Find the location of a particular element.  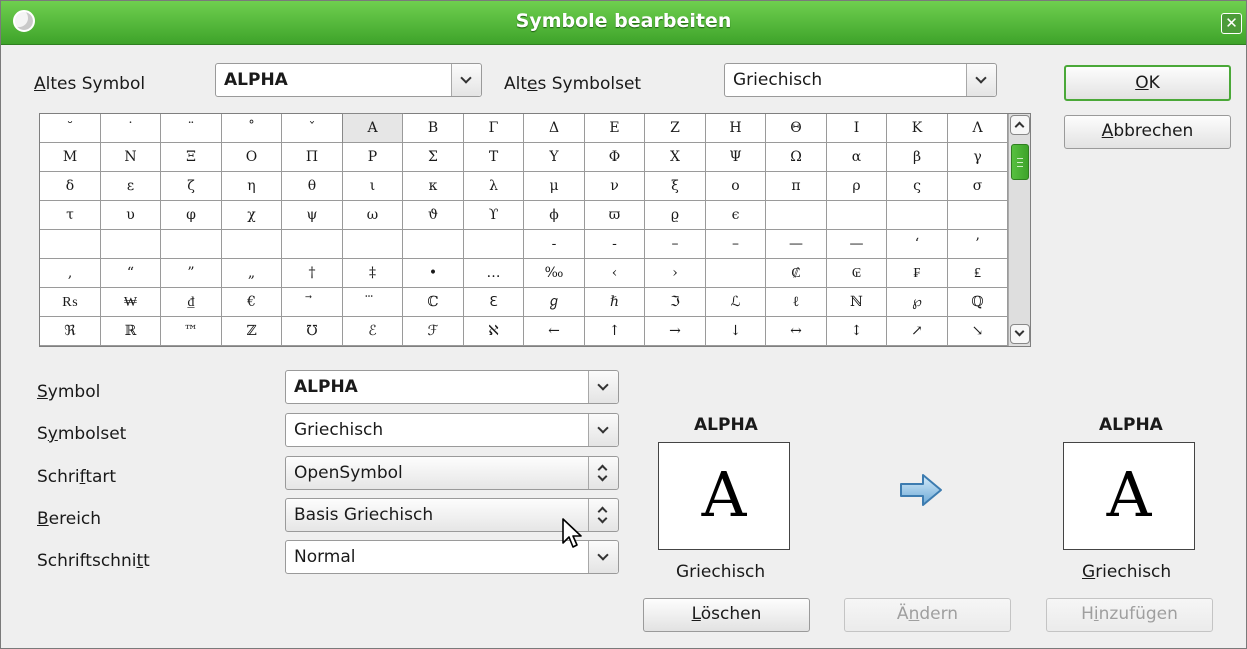

ok-button: OK is located at coordinates (1147, 83).